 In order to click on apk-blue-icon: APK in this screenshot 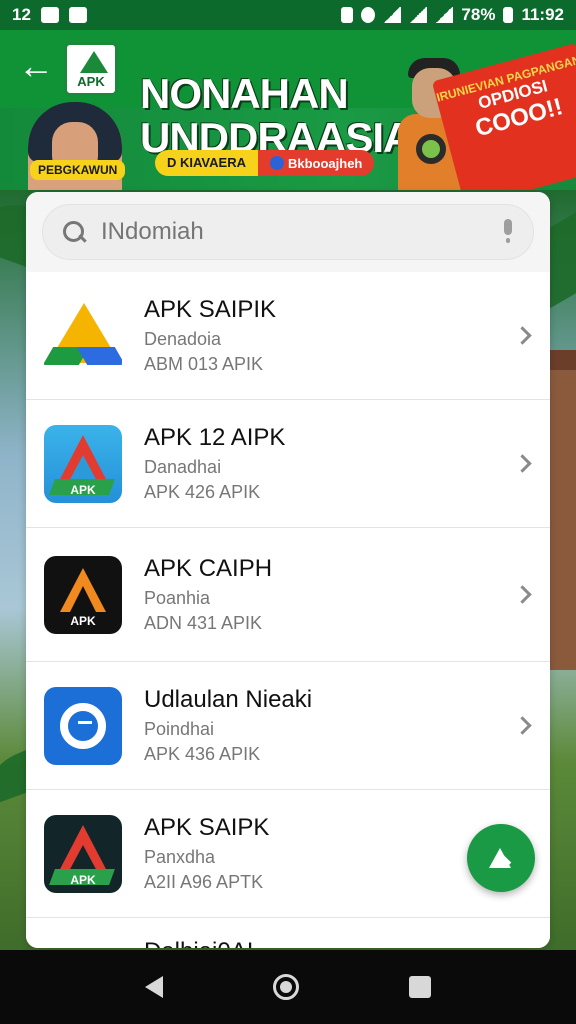, I will do `click(83, 463)`.